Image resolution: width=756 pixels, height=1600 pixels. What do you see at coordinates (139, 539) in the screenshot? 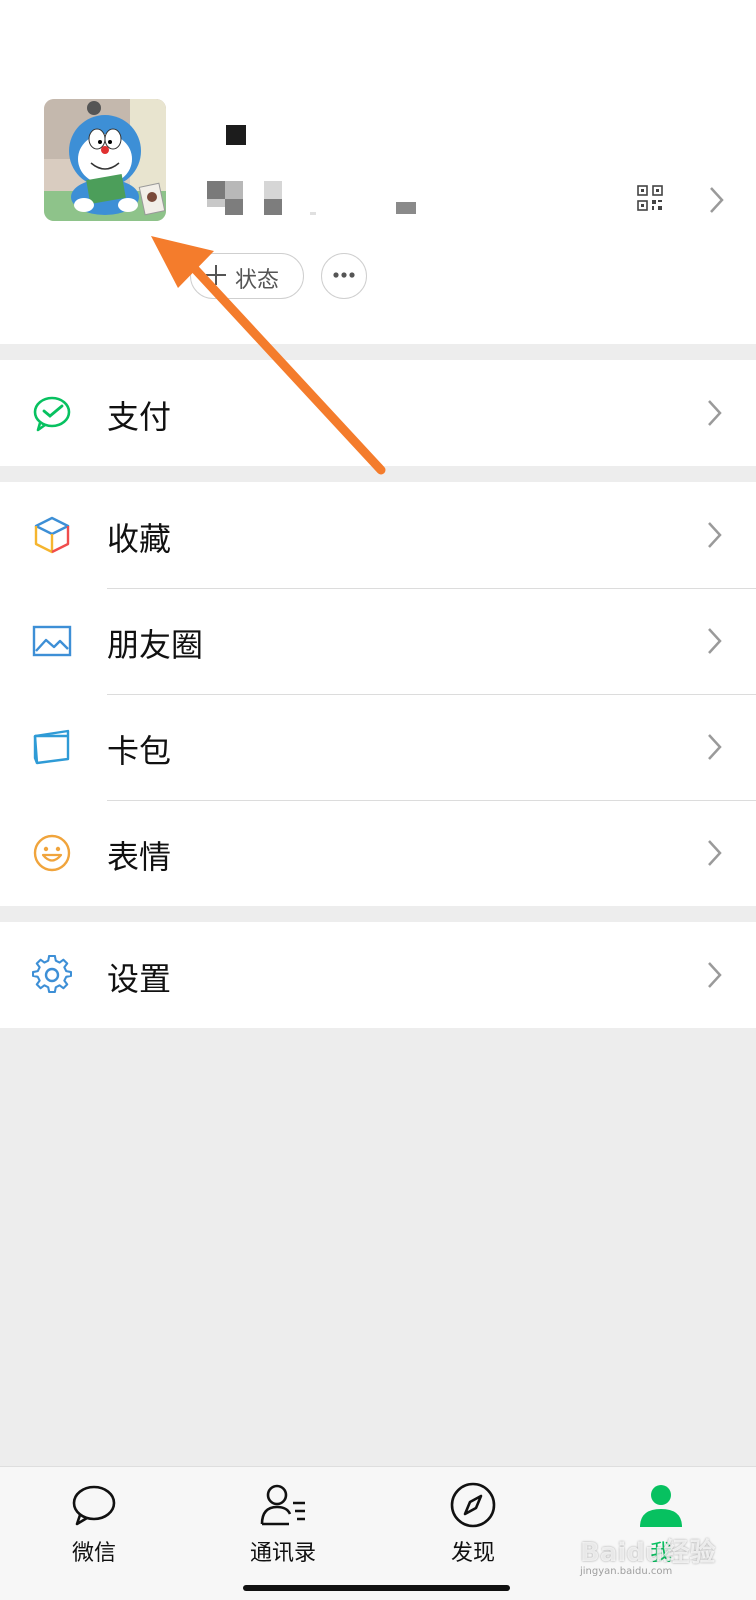
I see `menu-item-favorites-label: 收藏` at bounding box center [139, 539].